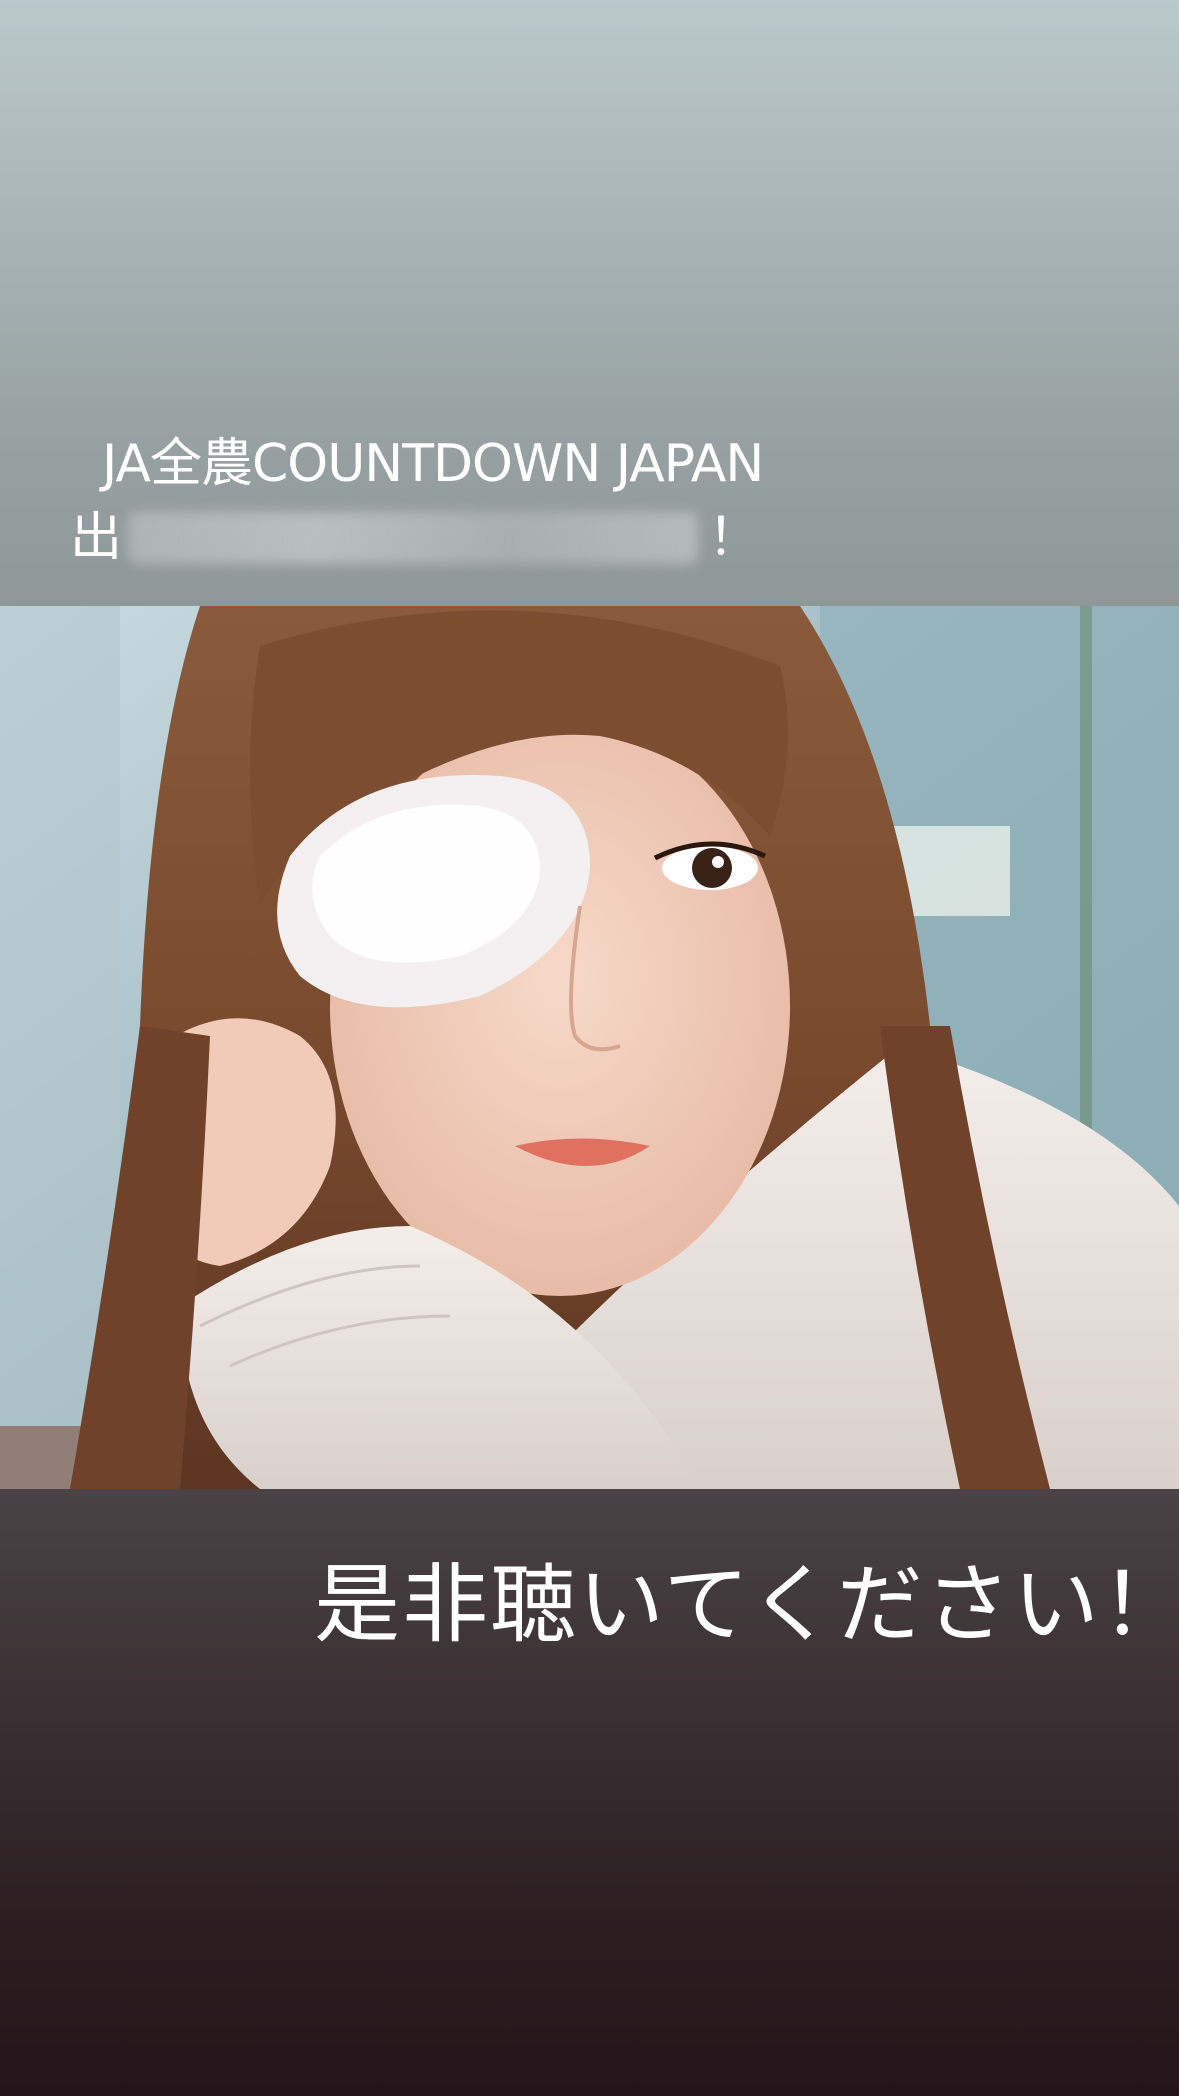  I want to click on caption-text-line1: JA全農COUNTDOWN JAPAN, so click(433, 464).